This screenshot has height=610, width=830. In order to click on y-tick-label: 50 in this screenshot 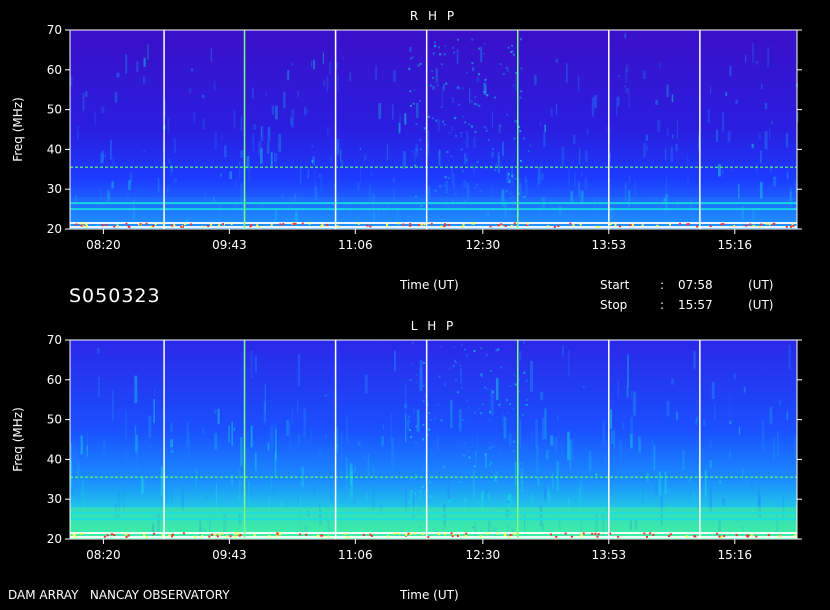, I will do `click(54, 110)`.